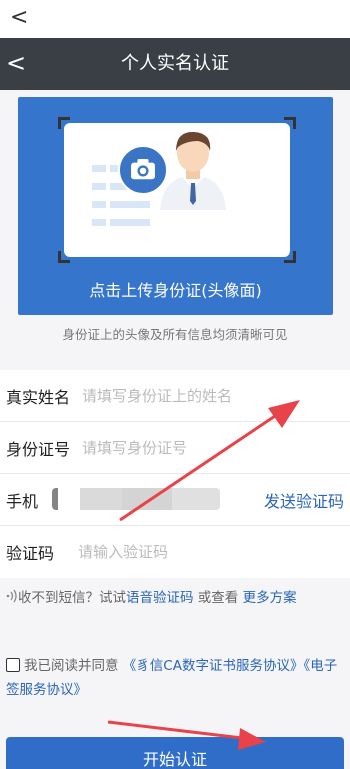 This screenshot has width=350, height=769. Describe the element at coordinates (72, 598) in the screenshot. I see `sms-help-prefix: 收不到短信？试试` at that location.